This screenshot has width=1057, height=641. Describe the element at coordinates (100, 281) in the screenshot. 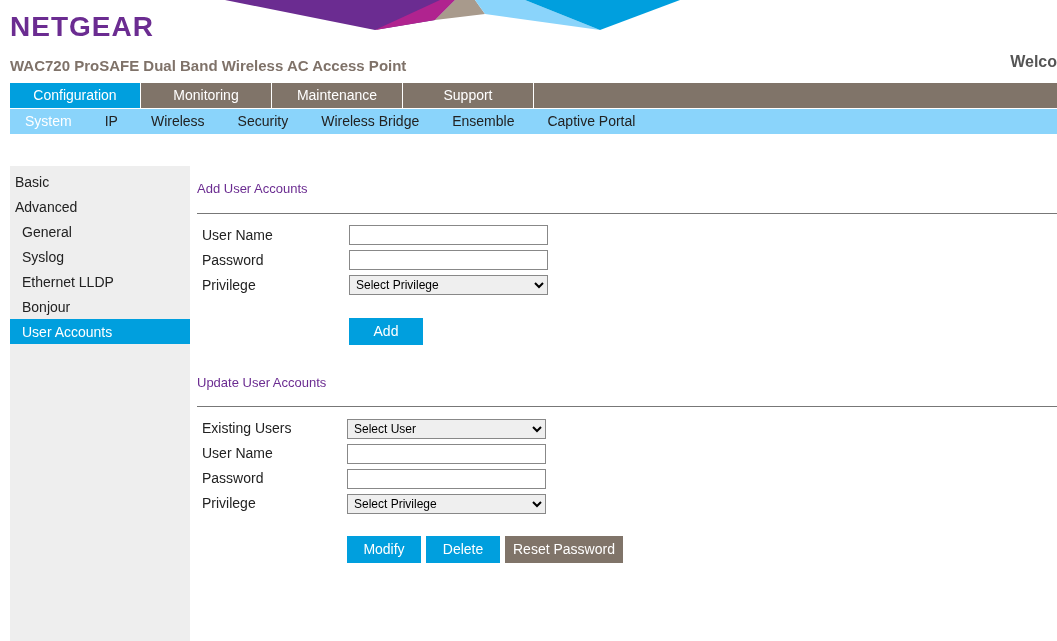

I see `sidebar-item: Ethernet LLDP` at that location.